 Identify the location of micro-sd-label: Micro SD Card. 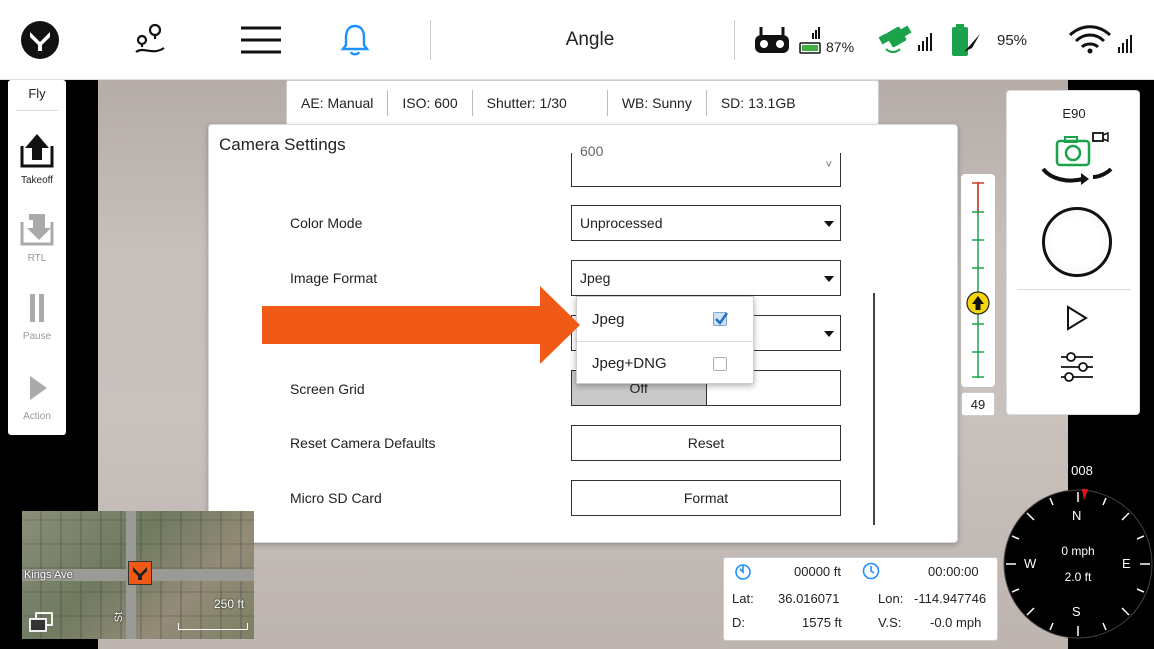
(336, 498).